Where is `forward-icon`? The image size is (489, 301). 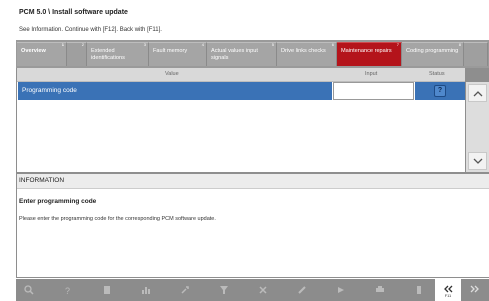
forward-icon is located at coordinates (341, 290).